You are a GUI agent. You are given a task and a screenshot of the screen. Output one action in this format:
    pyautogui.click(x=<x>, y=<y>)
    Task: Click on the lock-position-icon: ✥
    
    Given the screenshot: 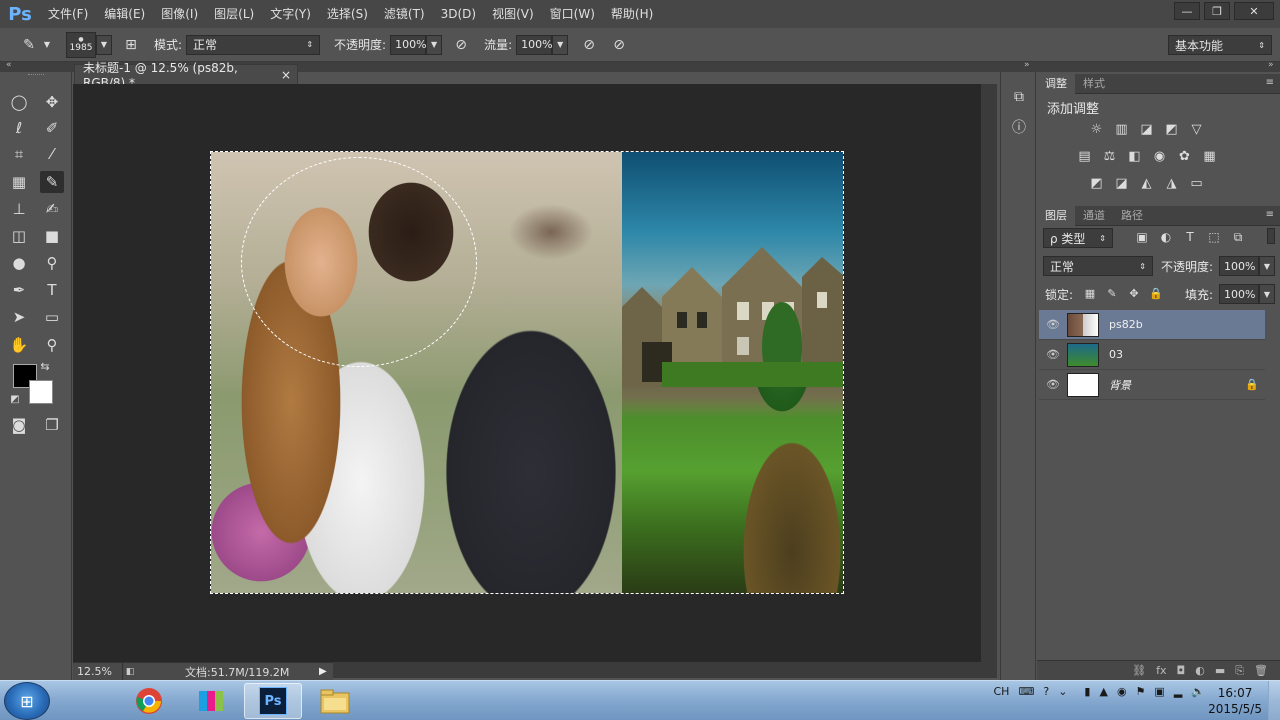 What is the action you would take?
    pyautogui.click(x=1134, y=293)
    